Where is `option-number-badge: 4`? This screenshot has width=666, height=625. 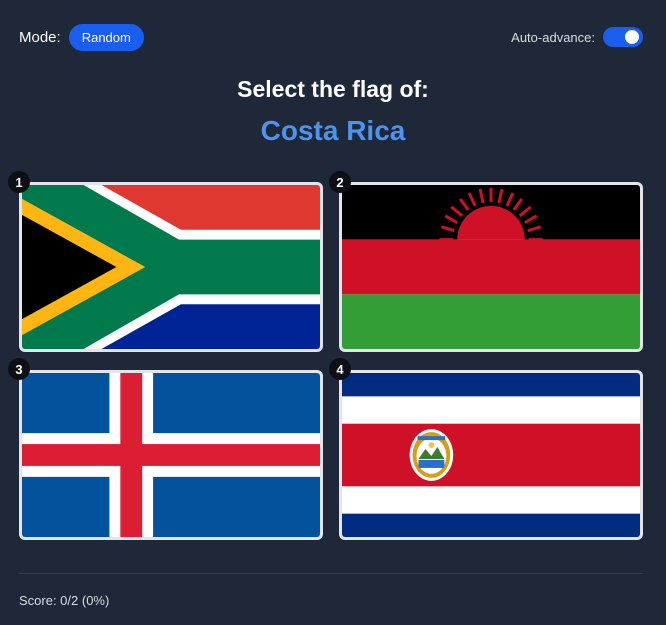
option-number-badge: 4 is located at coordinates (340, 369).